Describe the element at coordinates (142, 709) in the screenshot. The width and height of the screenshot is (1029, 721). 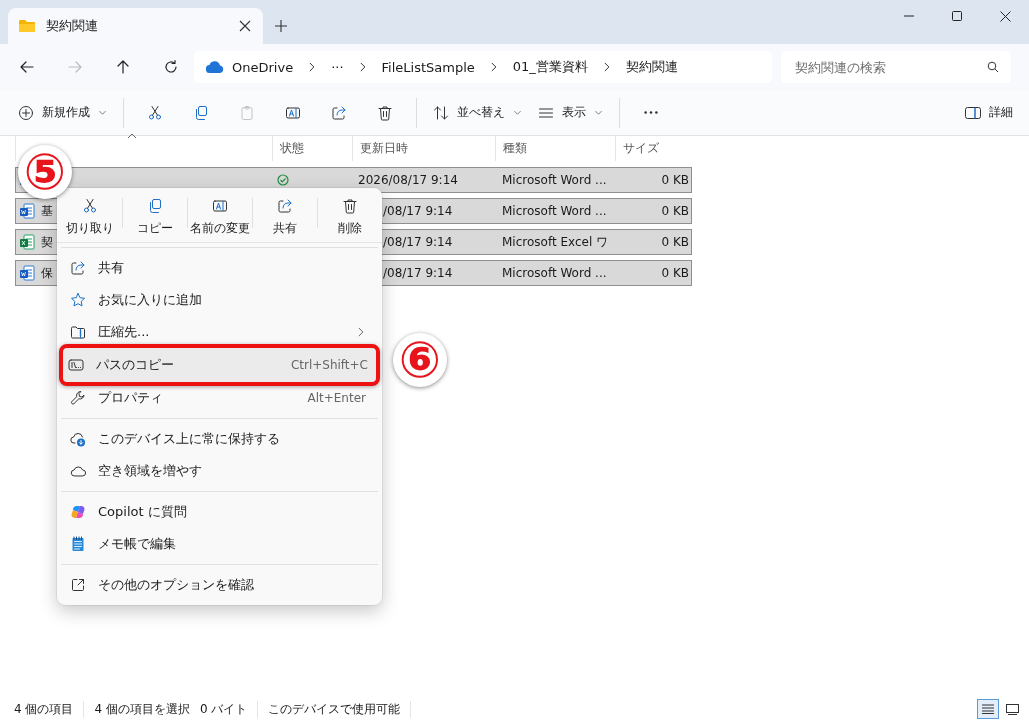
I see `status-text: 4 個の項目を選択` at that location.